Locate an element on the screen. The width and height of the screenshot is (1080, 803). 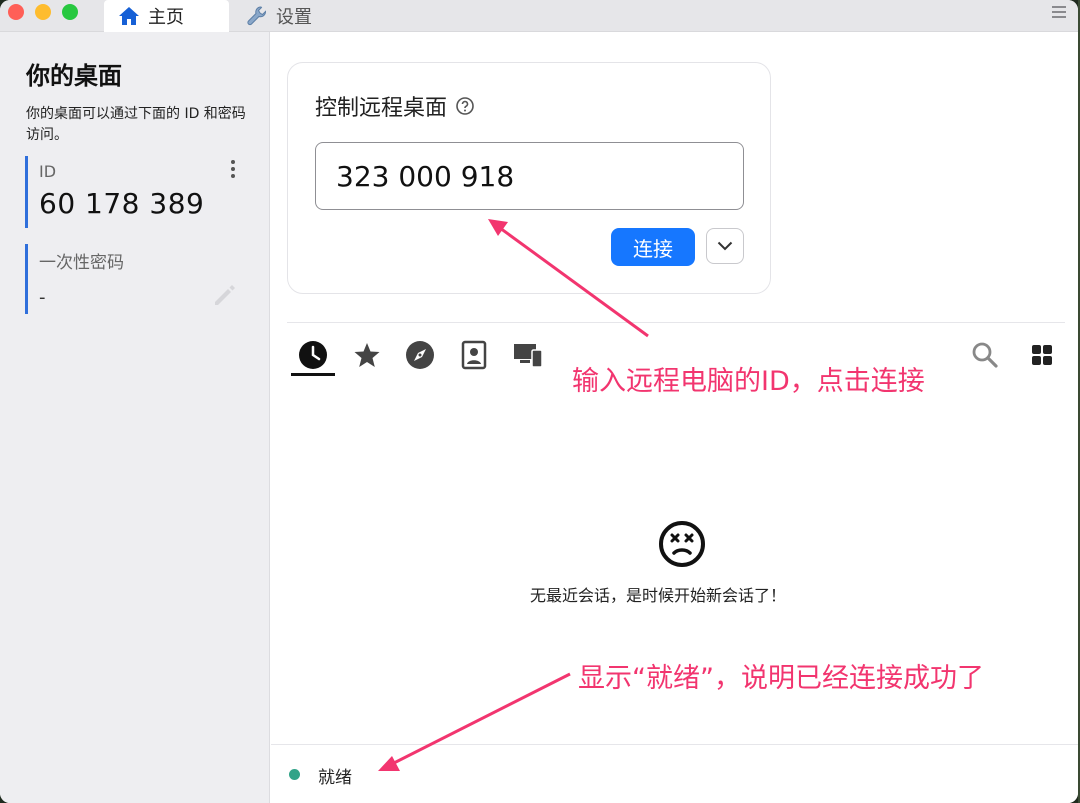
control-remote-title: 控制远程桌面 is located at coordinates (395, 106).